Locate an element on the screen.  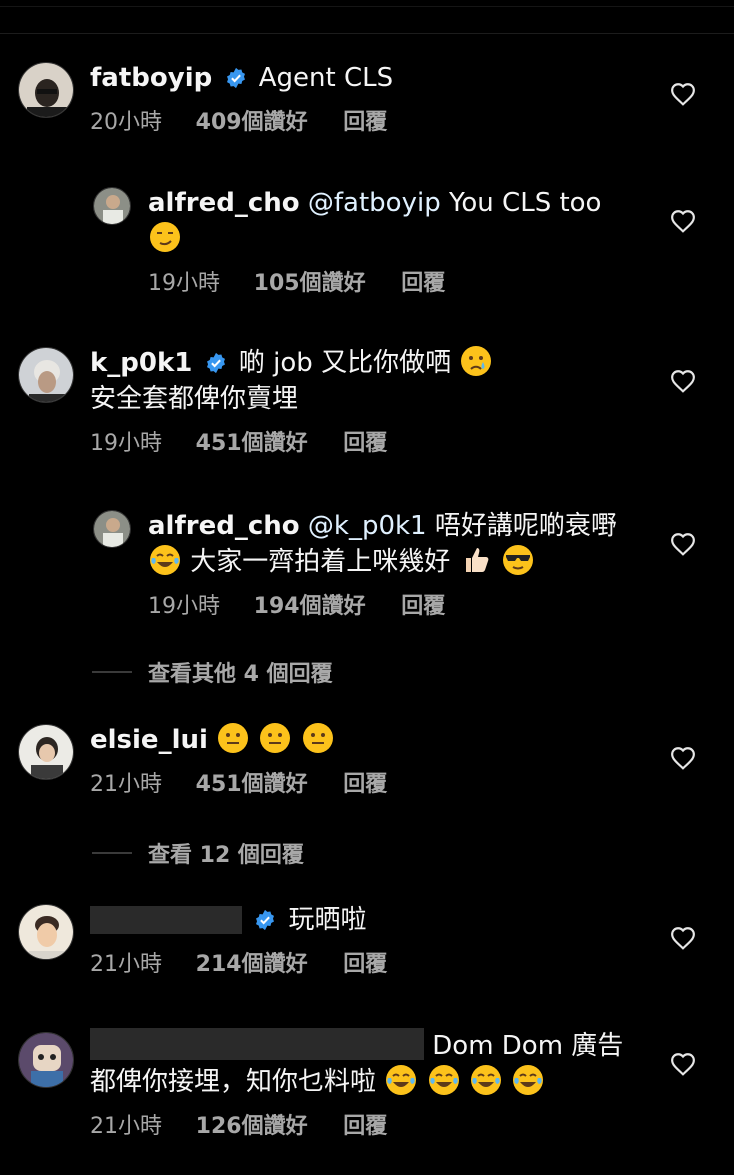
comment-likes: 194個讚好 is located at coordinates (310, 606).